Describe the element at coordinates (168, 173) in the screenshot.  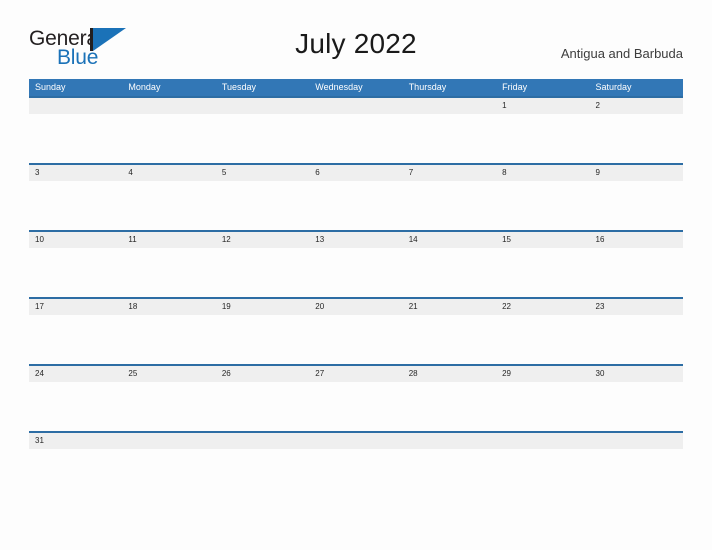
I see `day-cell: 4` at that location.